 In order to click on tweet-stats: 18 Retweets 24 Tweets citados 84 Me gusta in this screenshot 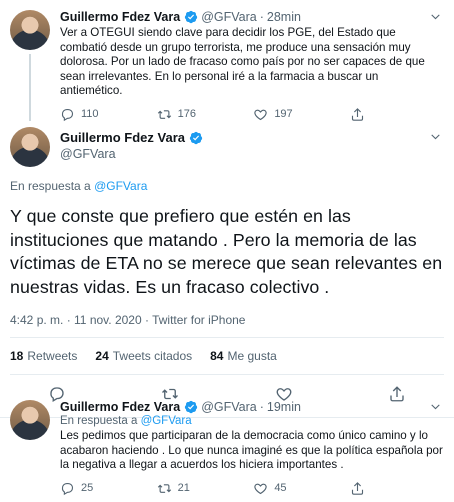, I will do `click(227, 356)`.